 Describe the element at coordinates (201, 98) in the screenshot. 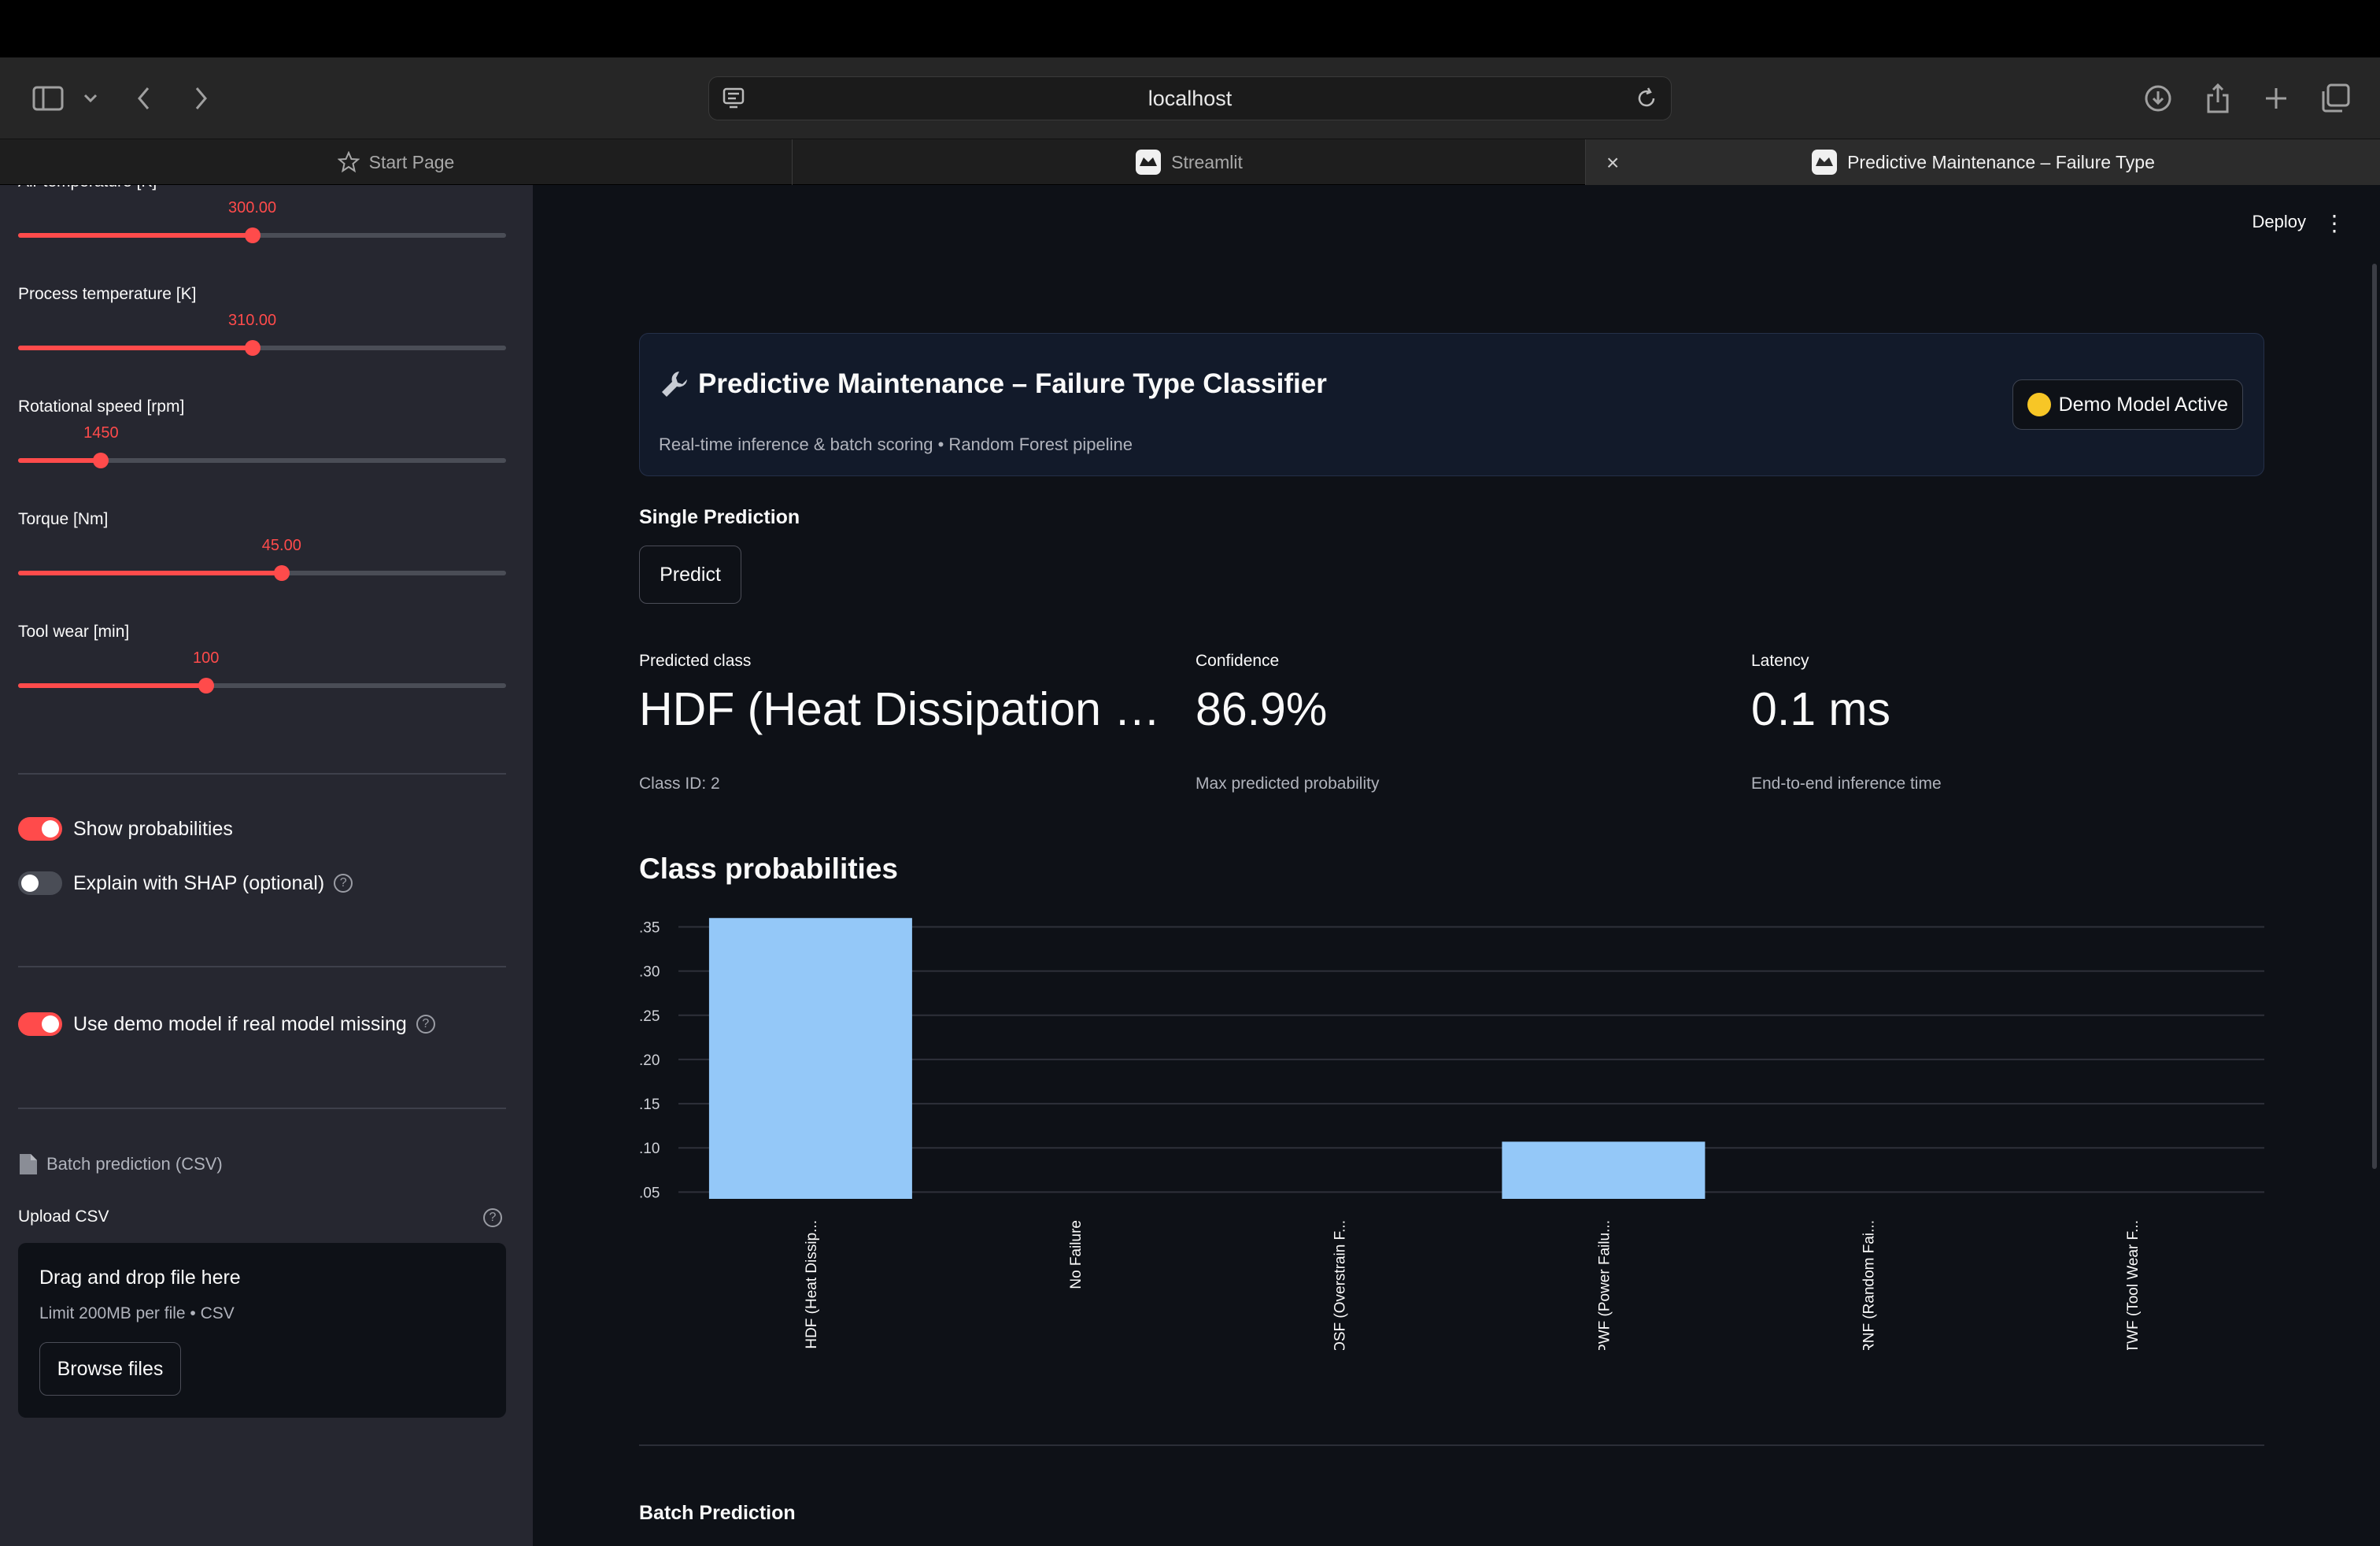

I see `forward-icon` at that location.